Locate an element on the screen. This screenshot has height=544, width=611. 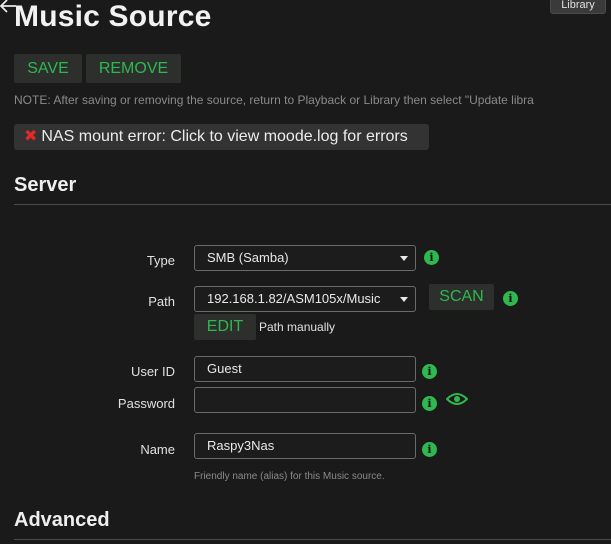
name-label: Name is located at coordinates (157, 449).